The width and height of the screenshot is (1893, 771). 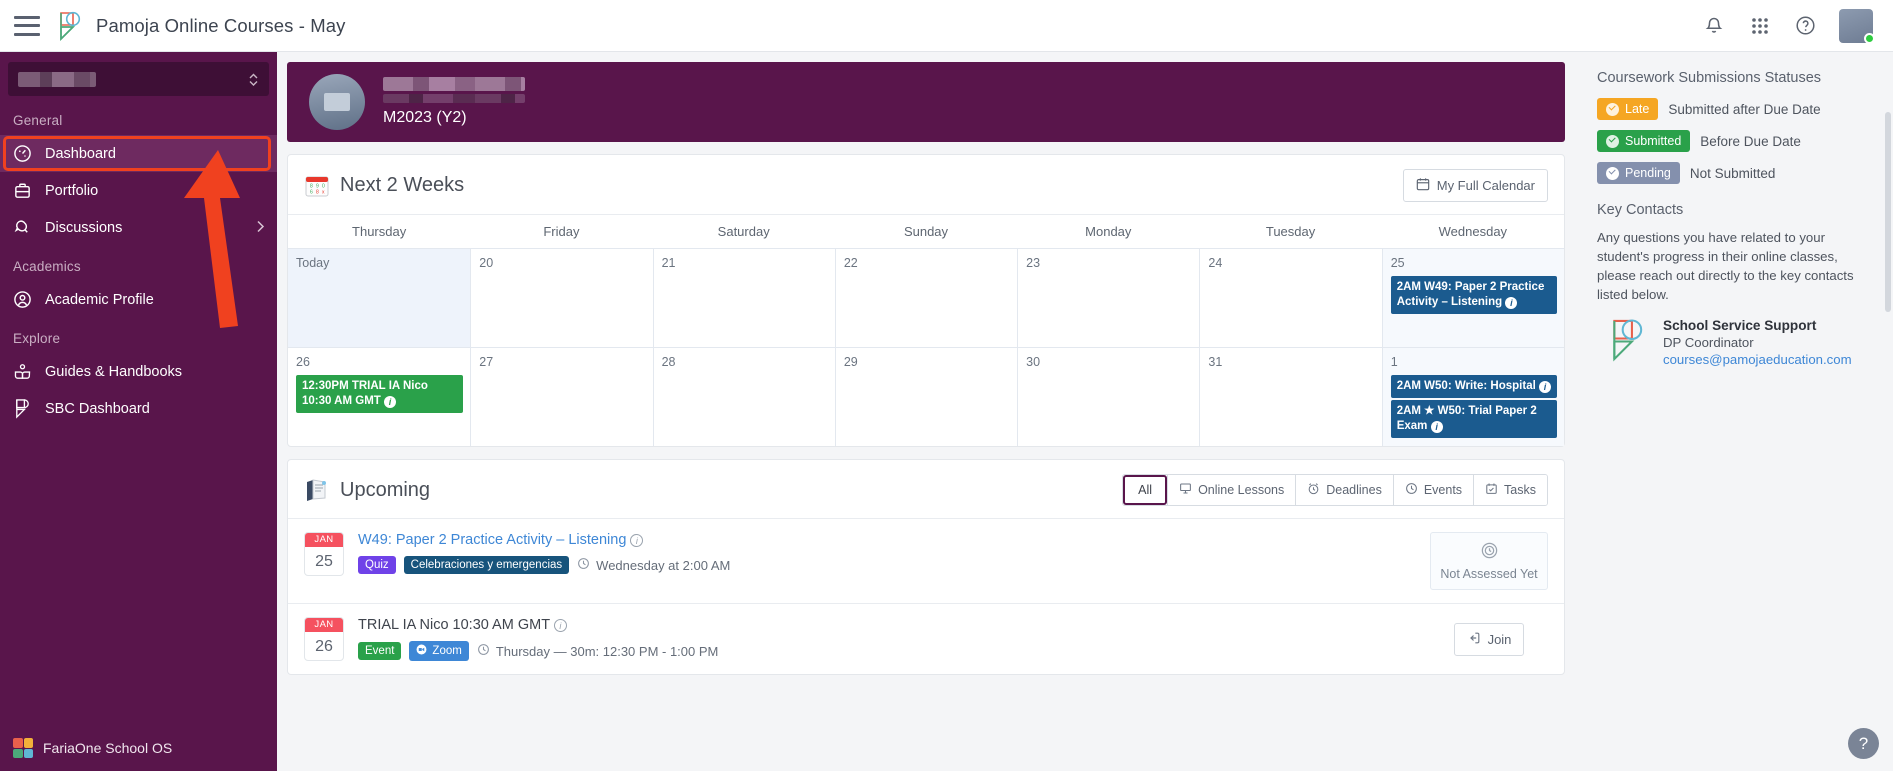 I want to click on day-number: 26, so click(x=303, y=362).